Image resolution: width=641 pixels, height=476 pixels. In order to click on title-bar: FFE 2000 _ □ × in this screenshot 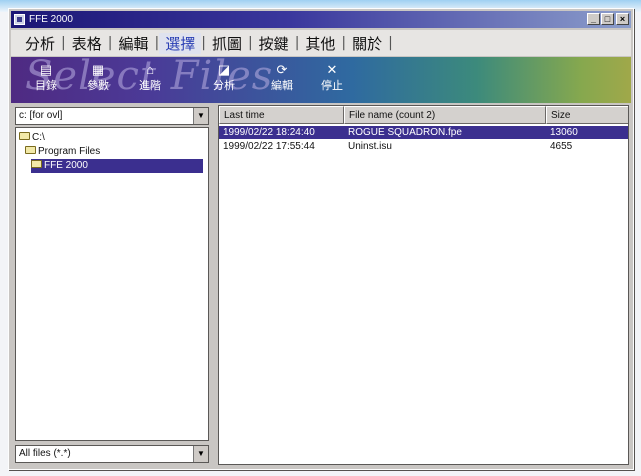, I will do `click(321, 19)`.